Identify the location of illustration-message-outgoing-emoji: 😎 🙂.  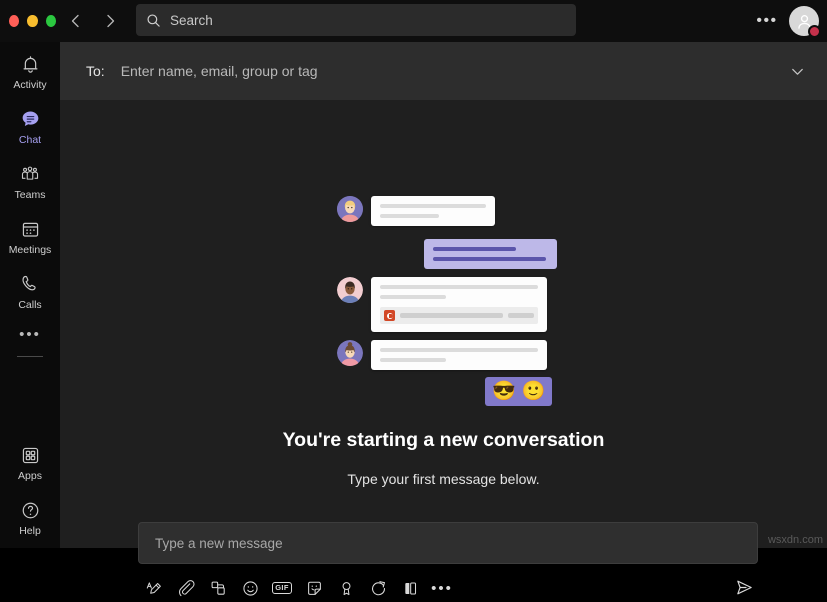
(519, 391).